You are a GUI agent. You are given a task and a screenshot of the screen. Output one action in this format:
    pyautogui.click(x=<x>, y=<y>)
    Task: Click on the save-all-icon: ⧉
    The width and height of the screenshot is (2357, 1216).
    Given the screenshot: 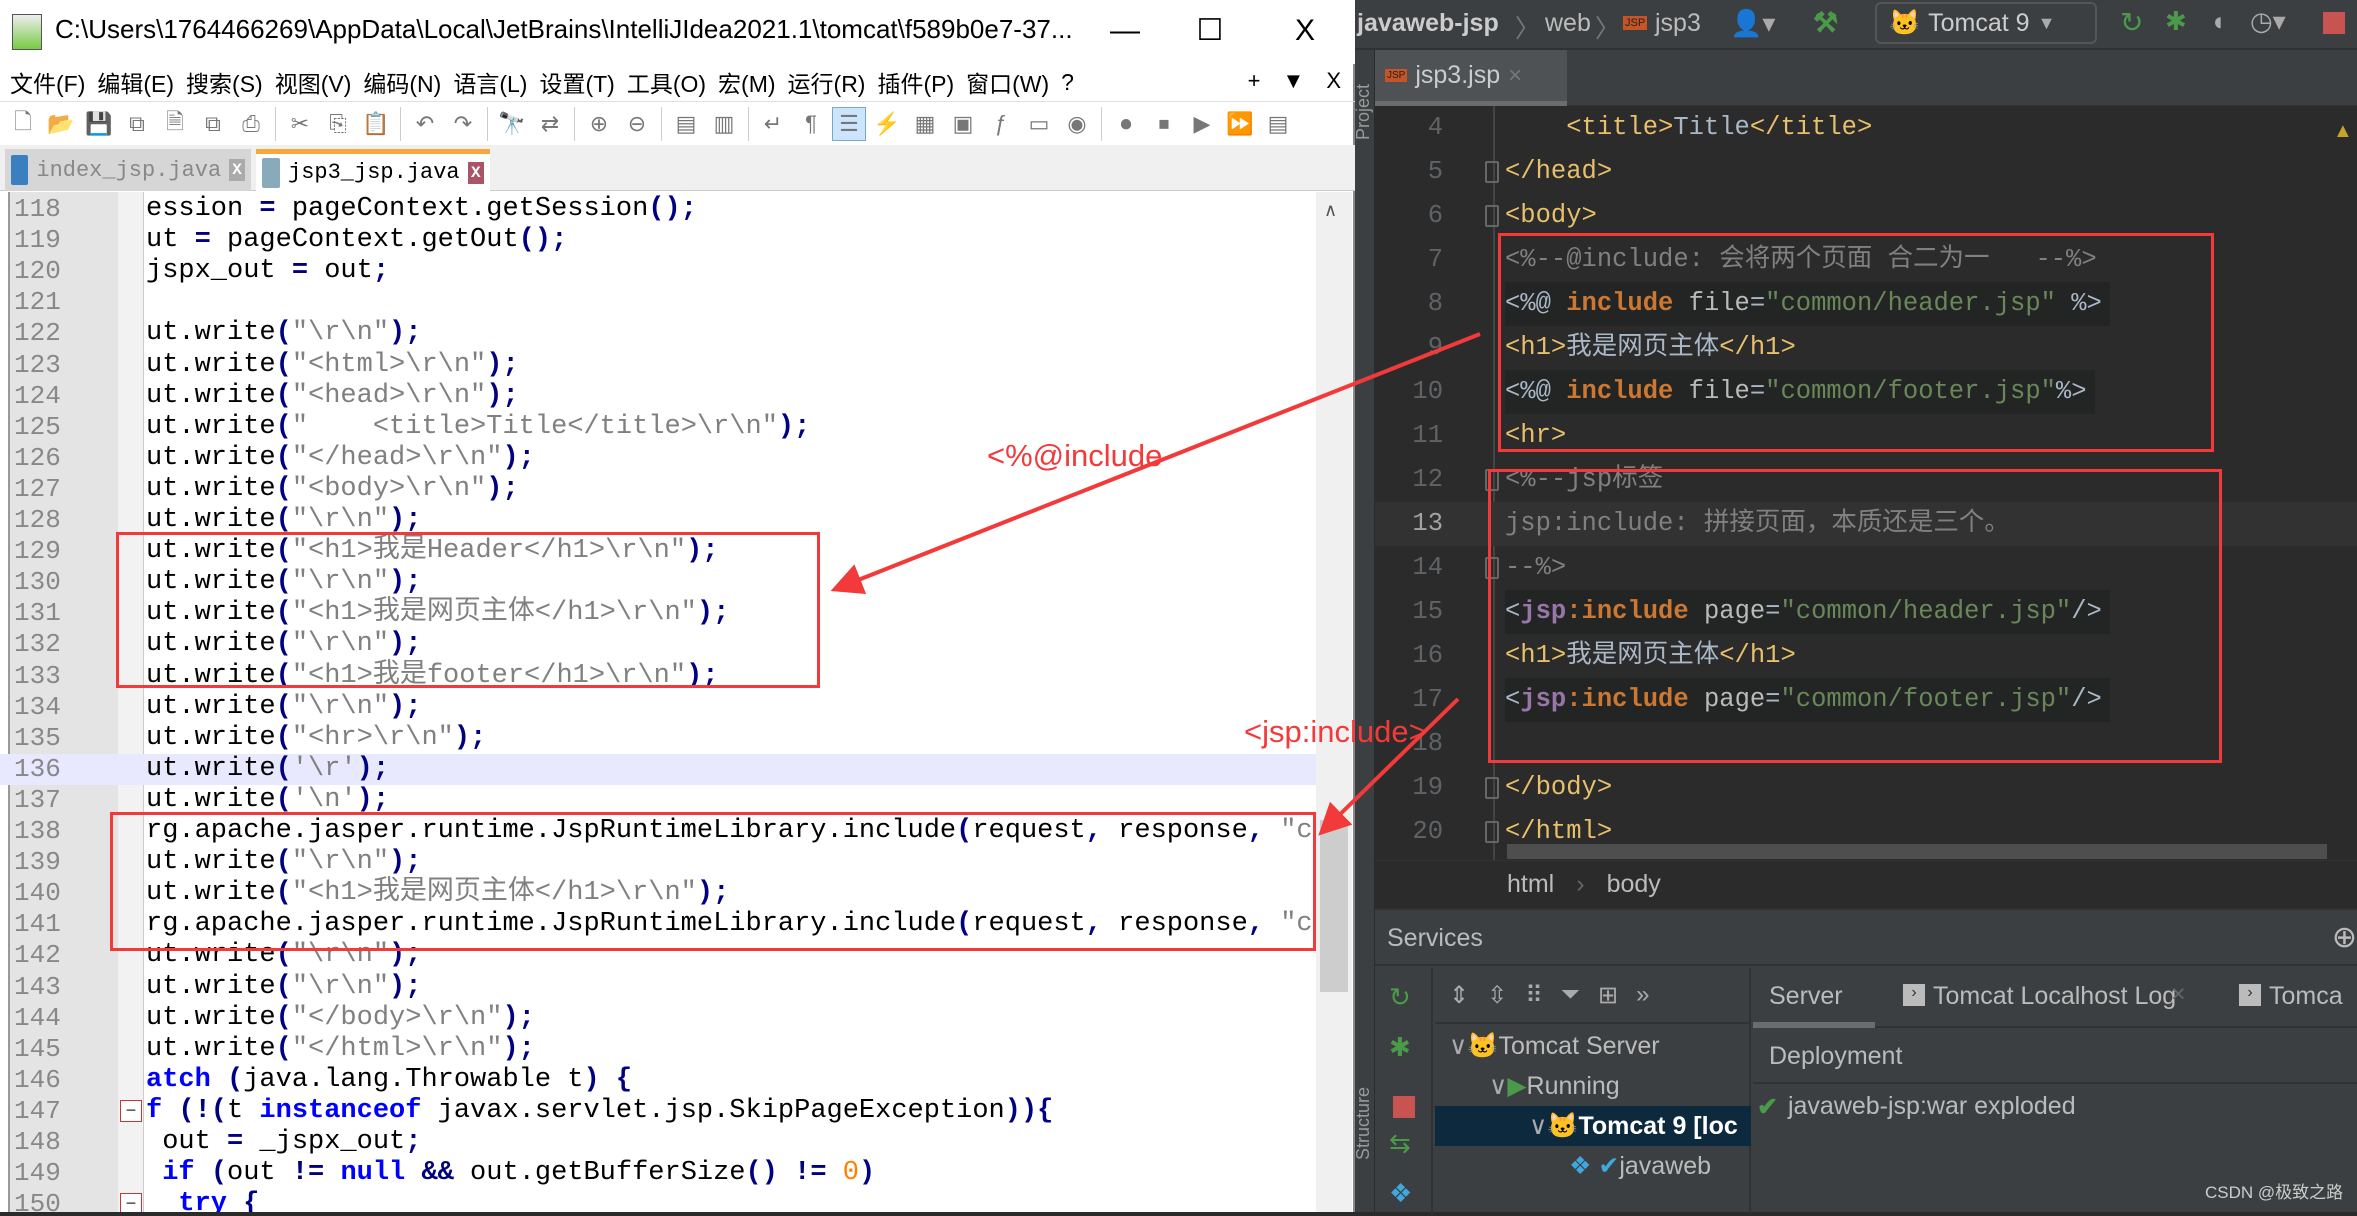 What is the action you would take?
    pyautogui.click(x=137, y=124)
    